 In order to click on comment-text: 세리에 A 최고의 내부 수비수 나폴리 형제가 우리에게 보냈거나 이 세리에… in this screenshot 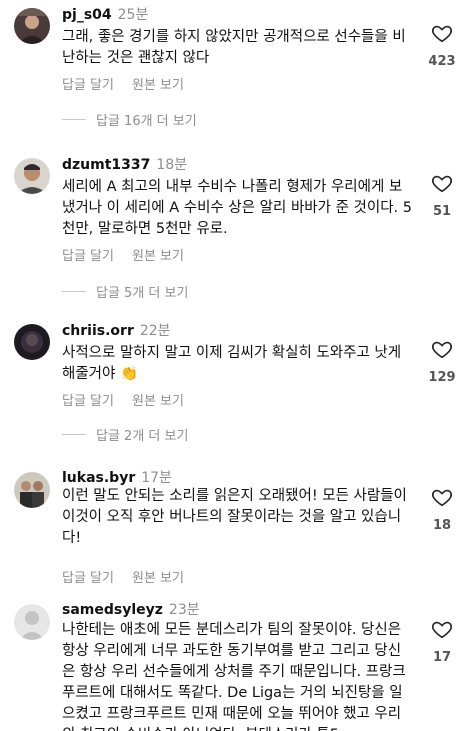, I will do `click(237, 208)`.